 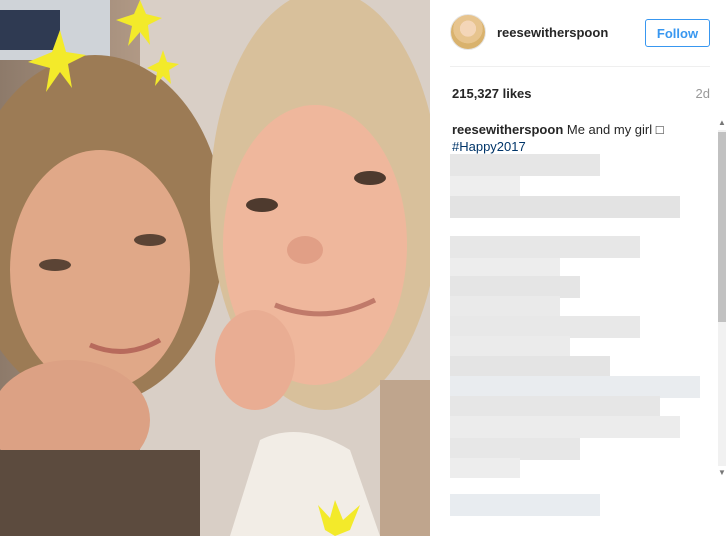 What do you see at coordinates (572, 146) in the screenshot?
I see `caption-hashtag: #Happy2017` at bounding box center [572, 146].